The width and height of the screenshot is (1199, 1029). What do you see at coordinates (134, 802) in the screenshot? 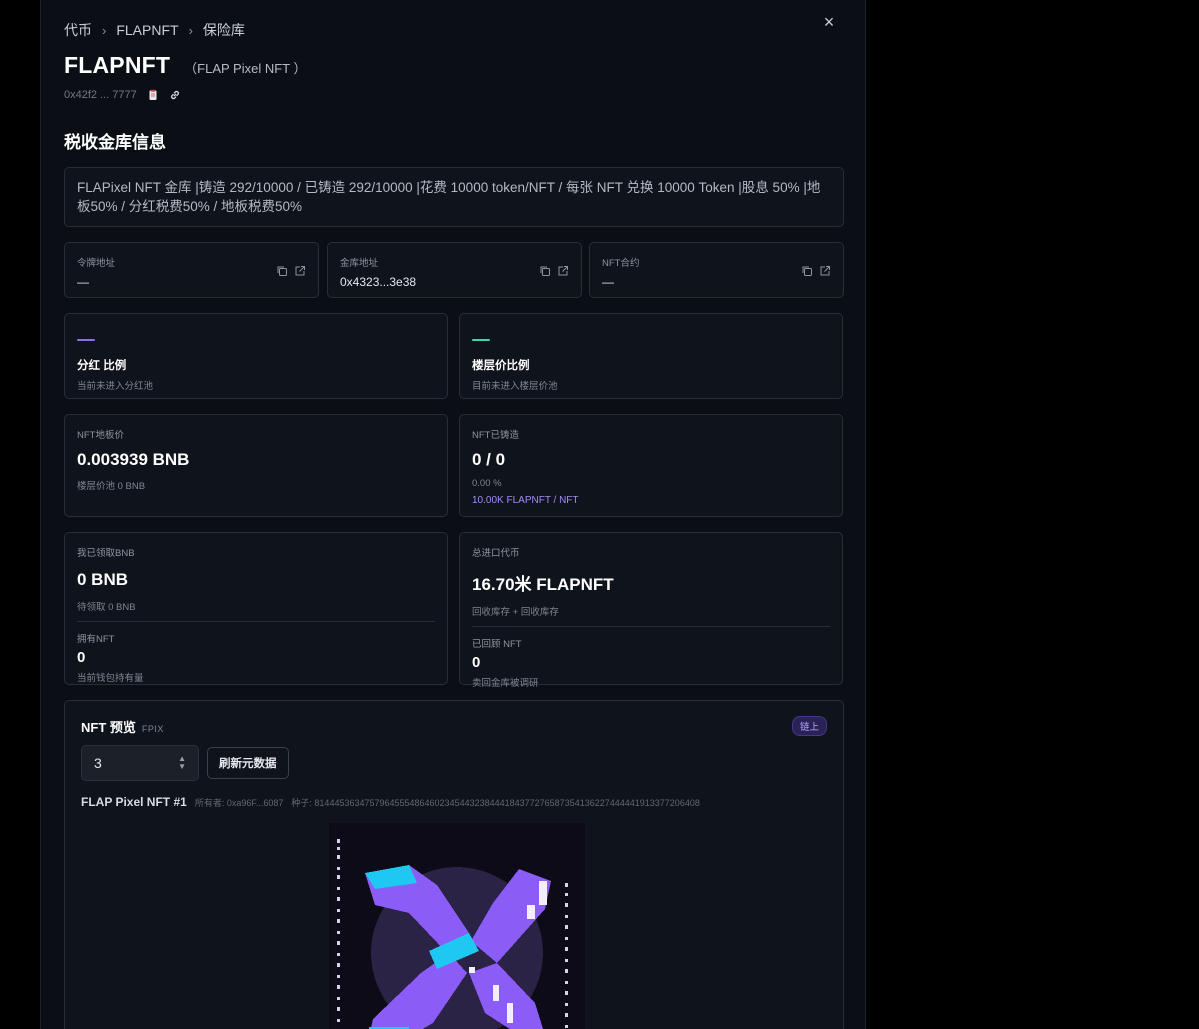
I see `nft-name: FLAP Pixel NFT #1` at bounding box center [134, 802].